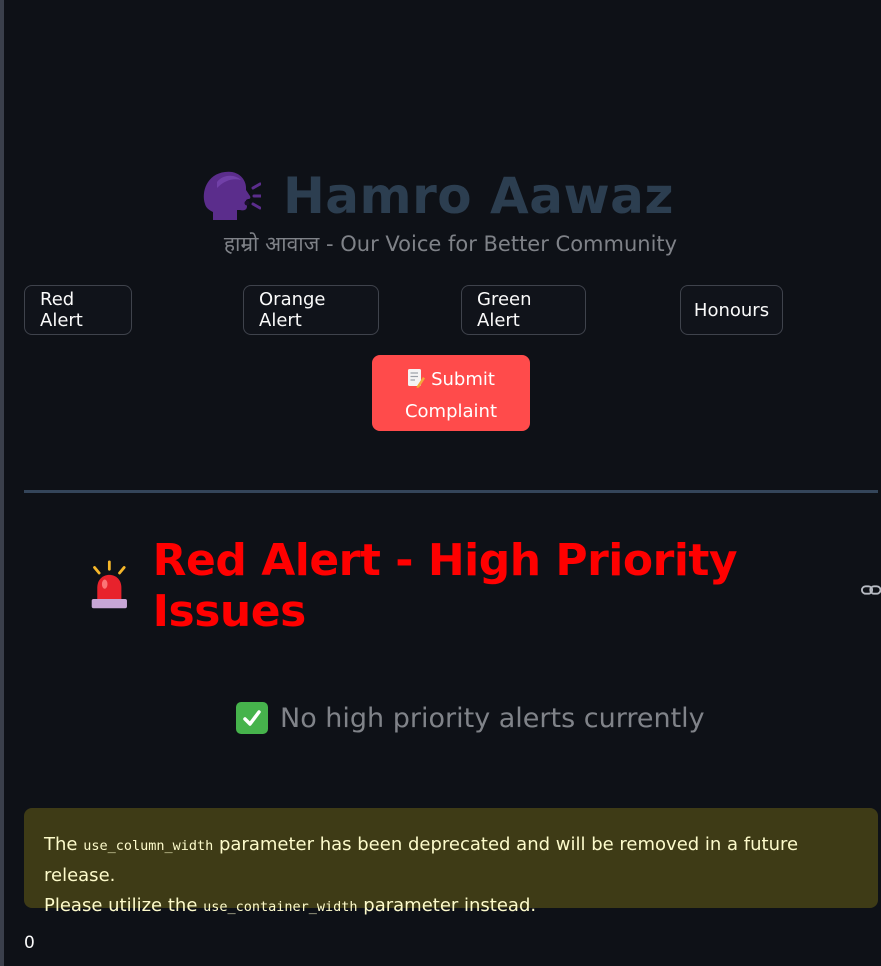 This screenshot has width=881, height=966. What do you see at coordinates (252, 718) in the screenshot?
I see `check-mark-icon` at bounding box center [252, 718].